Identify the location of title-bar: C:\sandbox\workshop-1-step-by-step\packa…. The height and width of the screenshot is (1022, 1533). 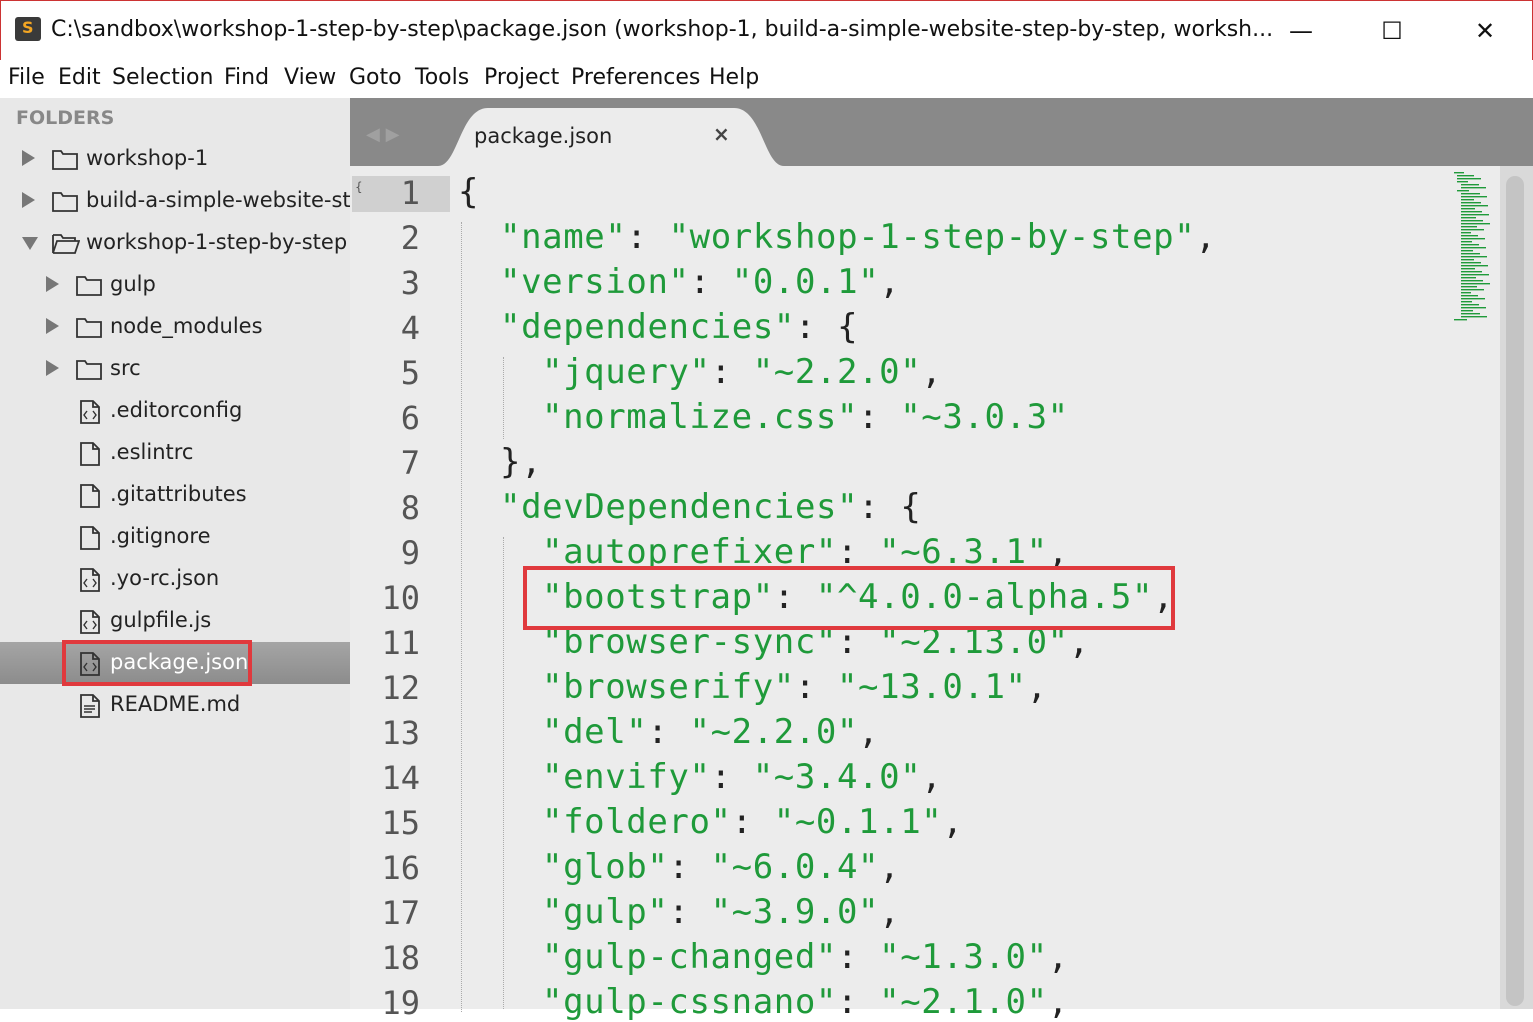
(766, 30).